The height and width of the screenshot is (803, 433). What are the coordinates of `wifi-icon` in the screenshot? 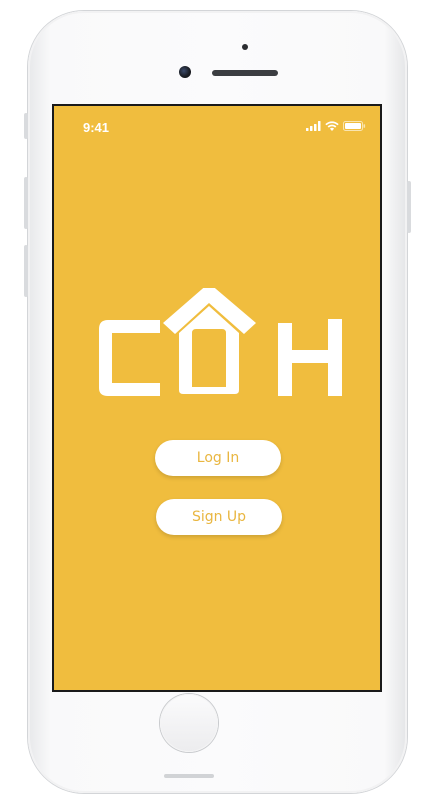 It's located at (332, 127).